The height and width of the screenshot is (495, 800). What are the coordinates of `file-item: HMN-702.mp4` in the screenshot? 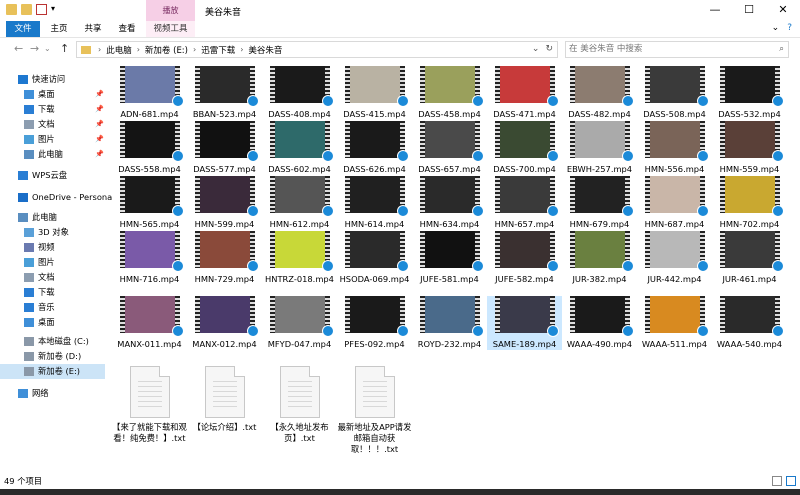 It's located at (749, 203).